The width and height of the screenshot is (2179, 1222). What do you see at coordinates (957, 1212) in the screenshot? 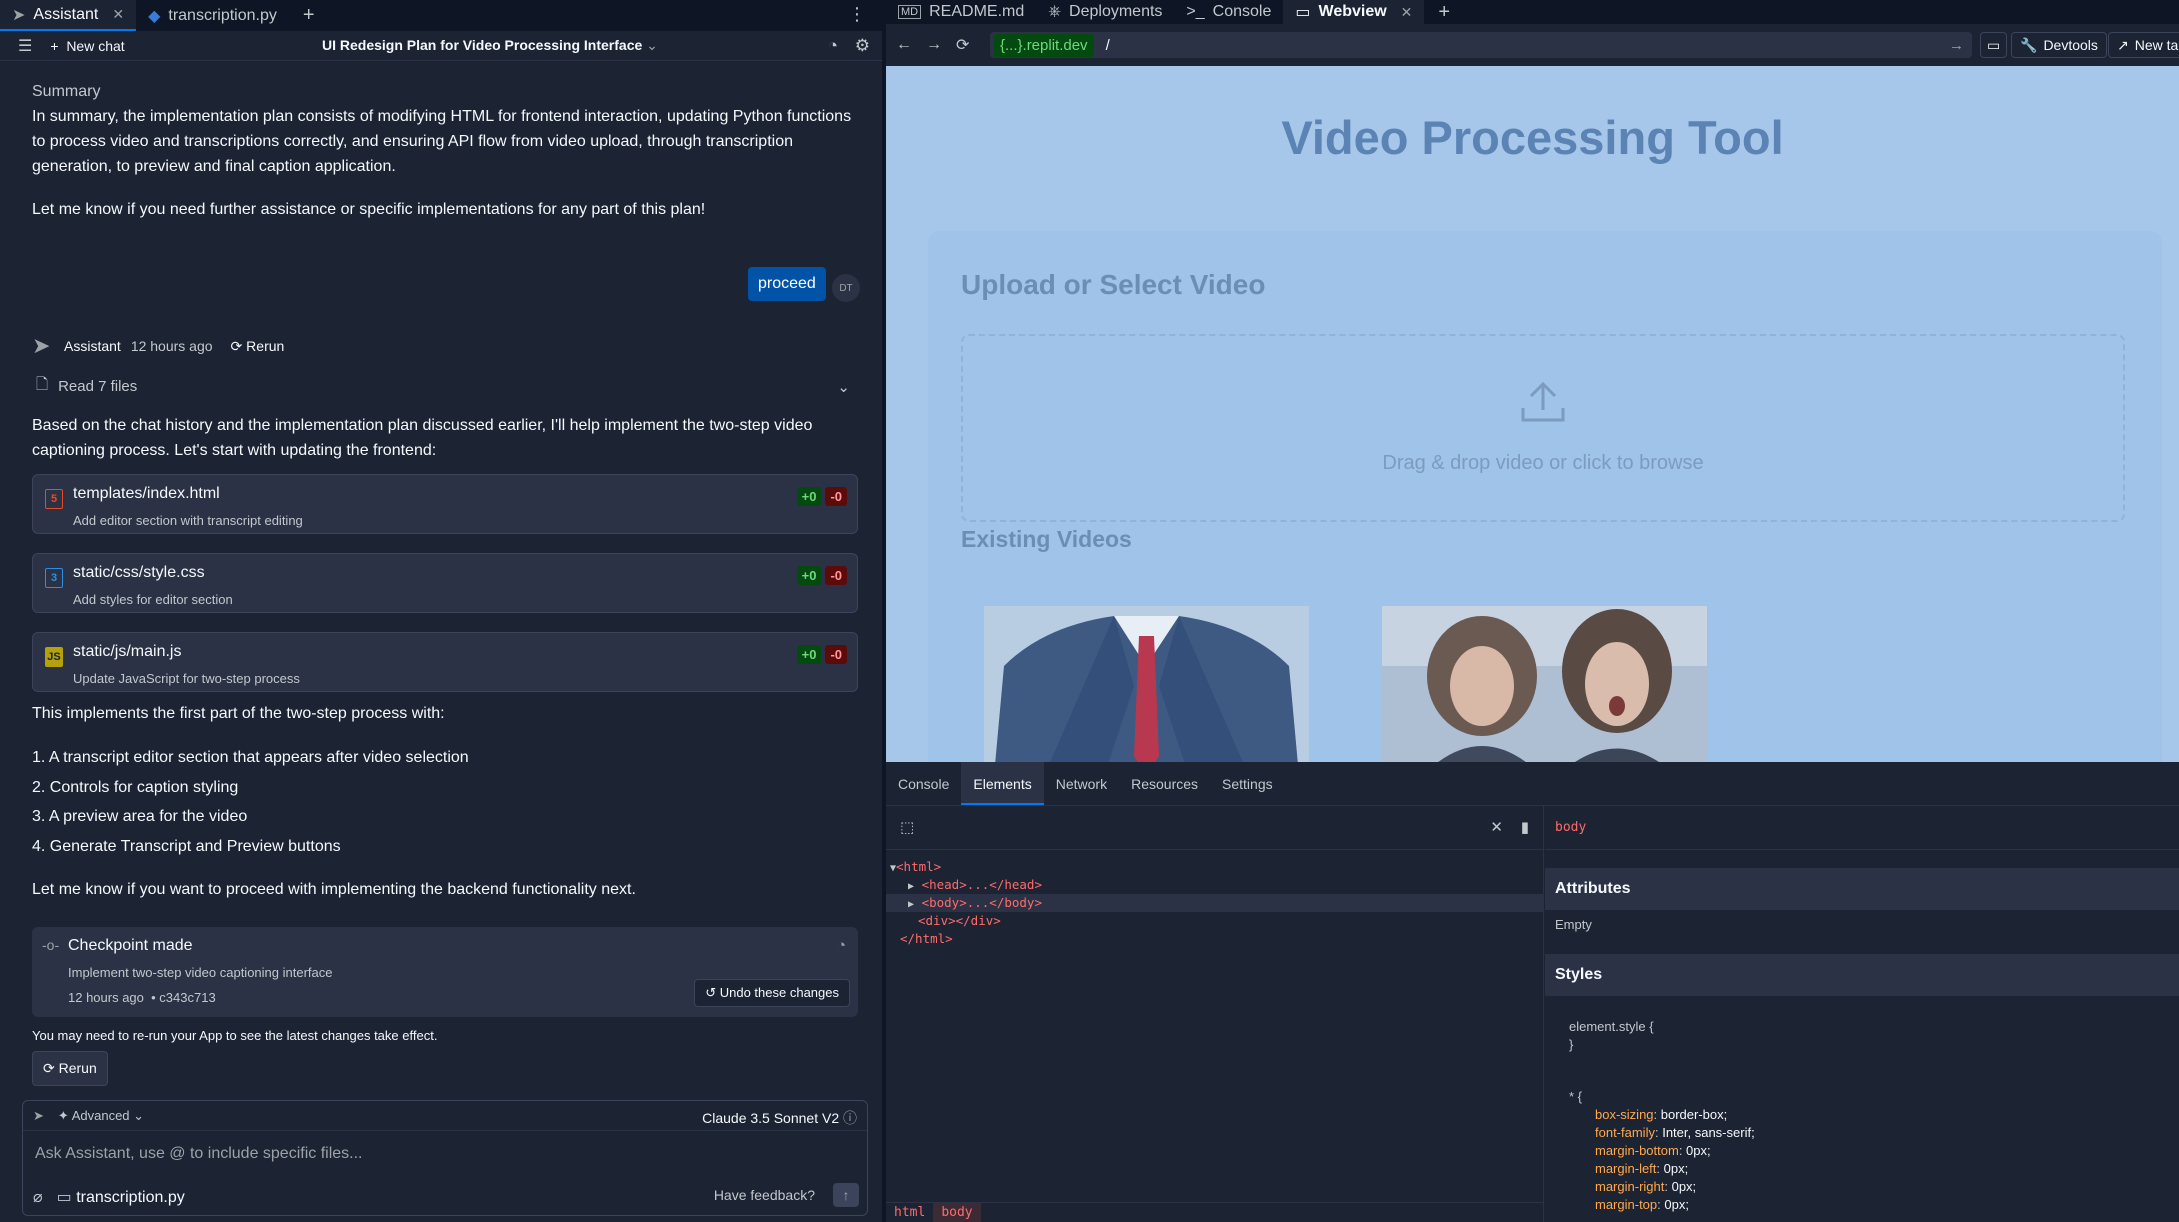
I see `breadcrumb-body: body` at bounding box center [957, 1212].